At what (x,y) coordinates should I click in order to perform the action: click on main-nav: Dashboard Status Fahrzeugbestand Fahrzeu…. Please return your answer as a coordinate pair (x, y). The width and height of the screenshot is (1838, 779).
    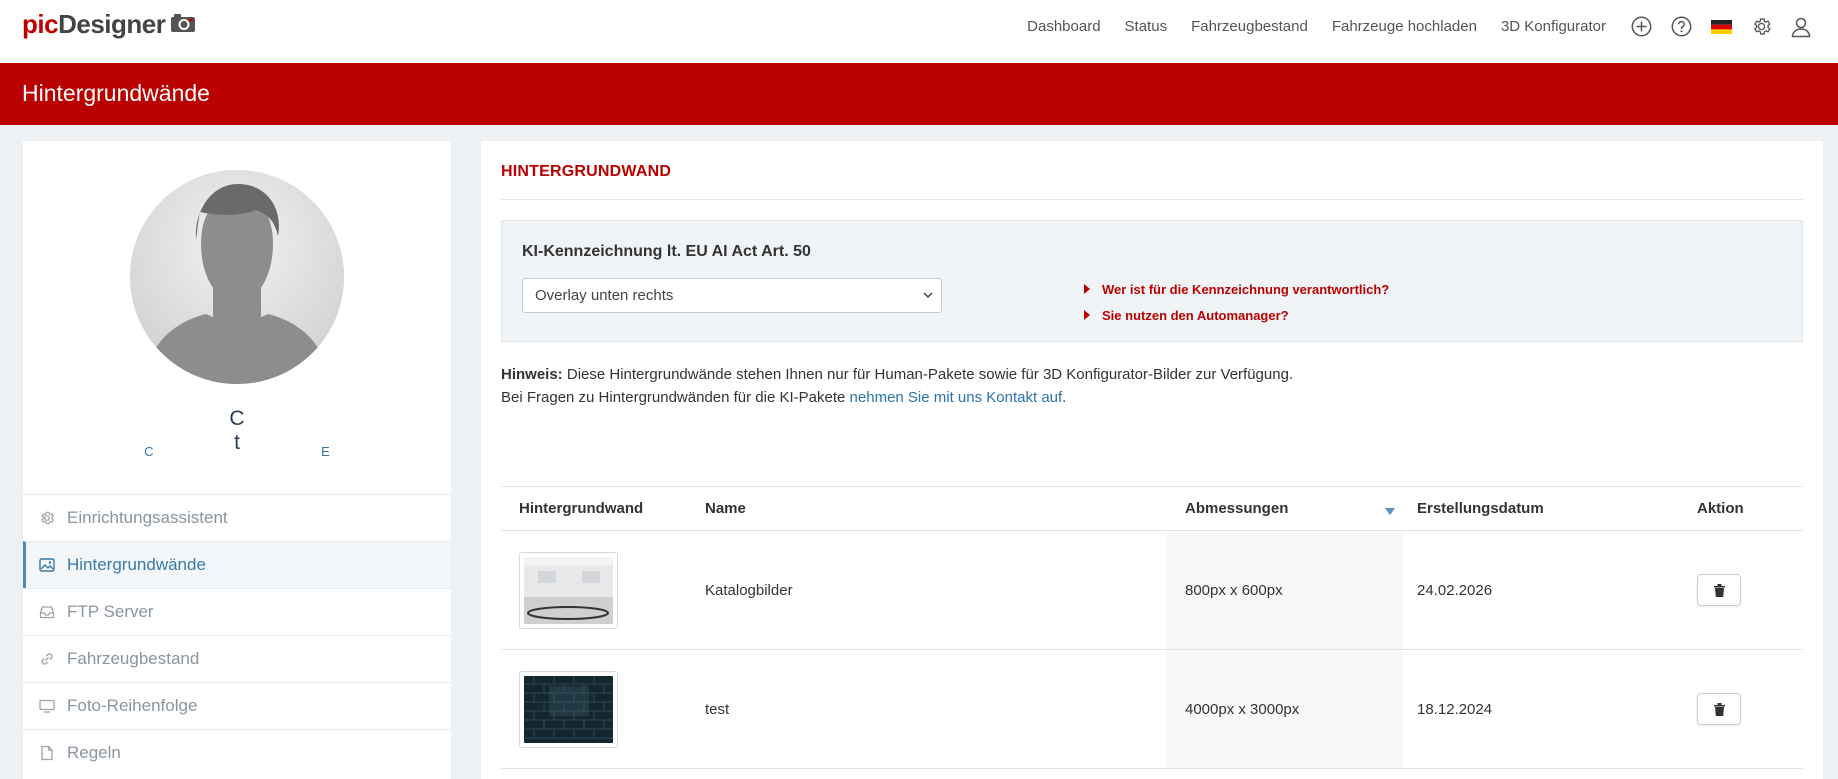
    Looking at the image, I should click on (1432, 26).